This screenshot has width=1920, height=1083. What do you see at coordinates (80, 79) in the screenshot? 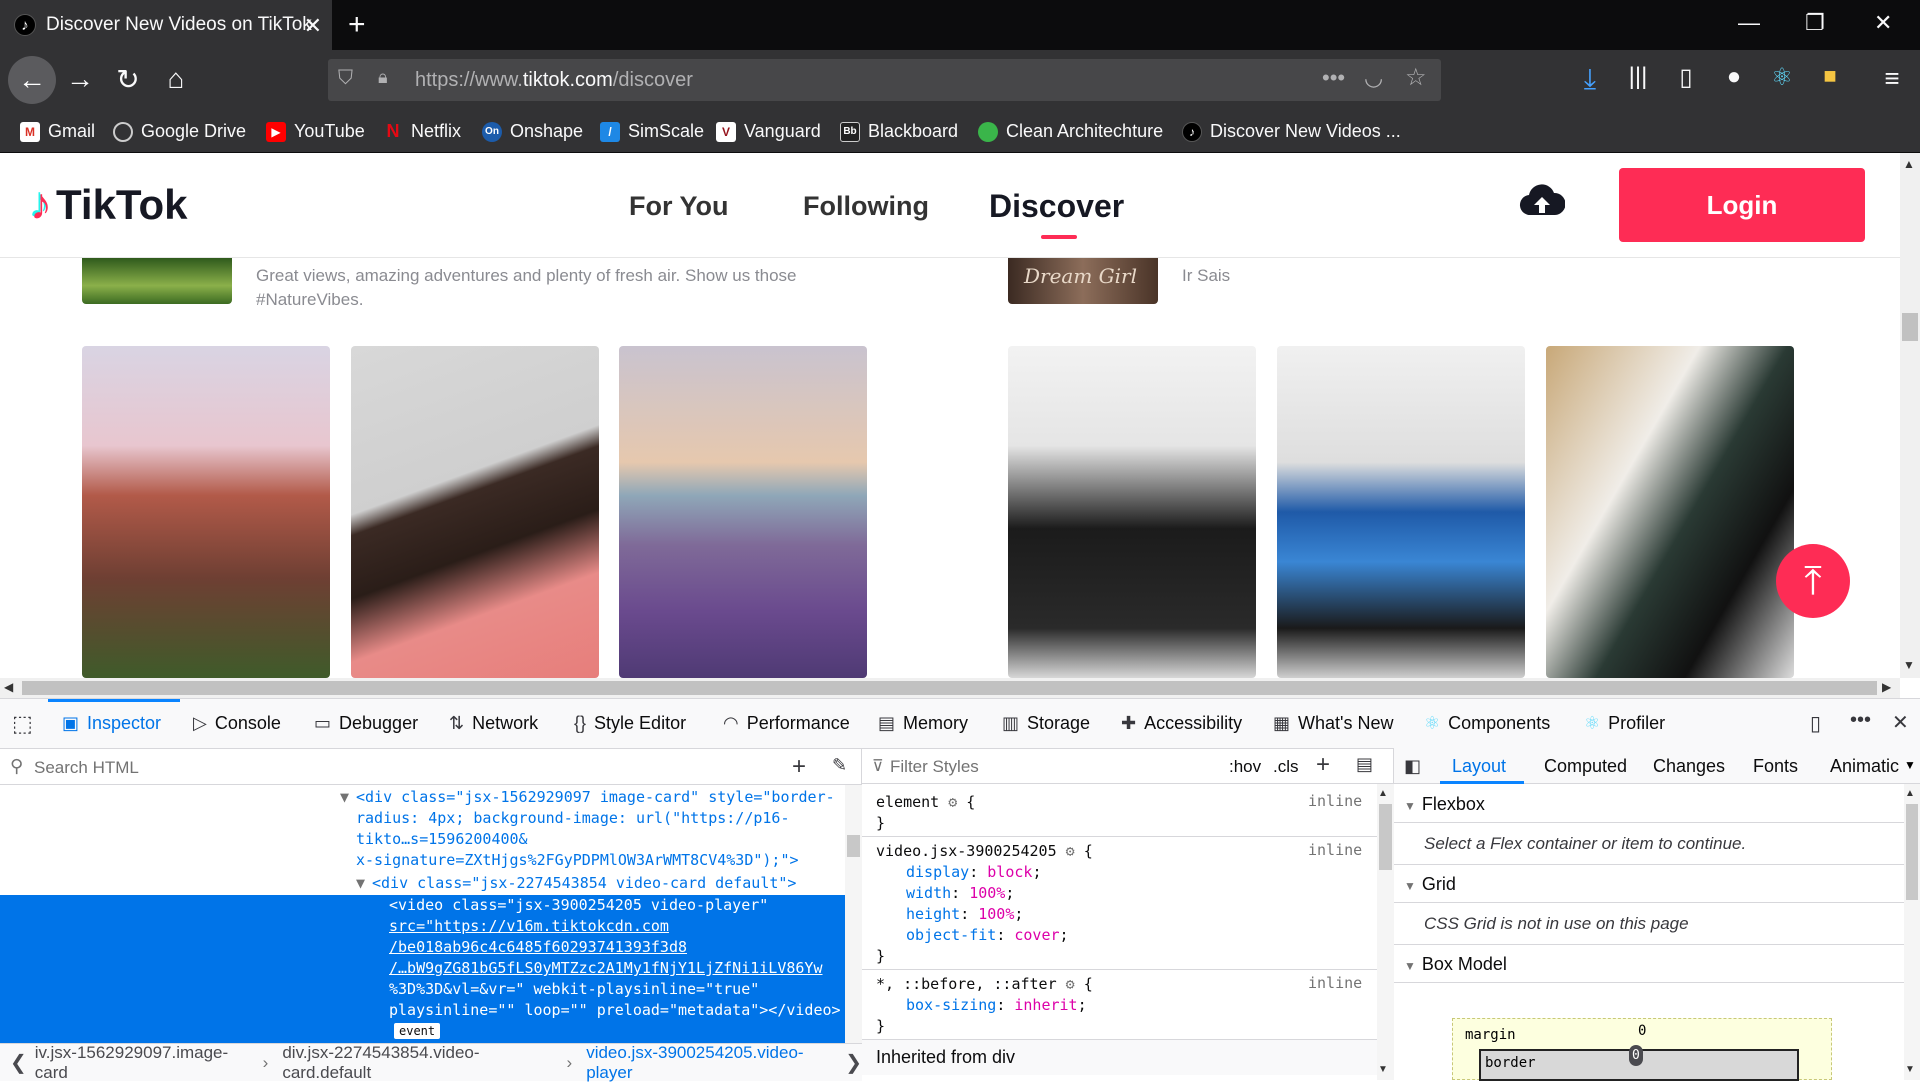
I see `forward-button: →` at bounding box center [80, 79].